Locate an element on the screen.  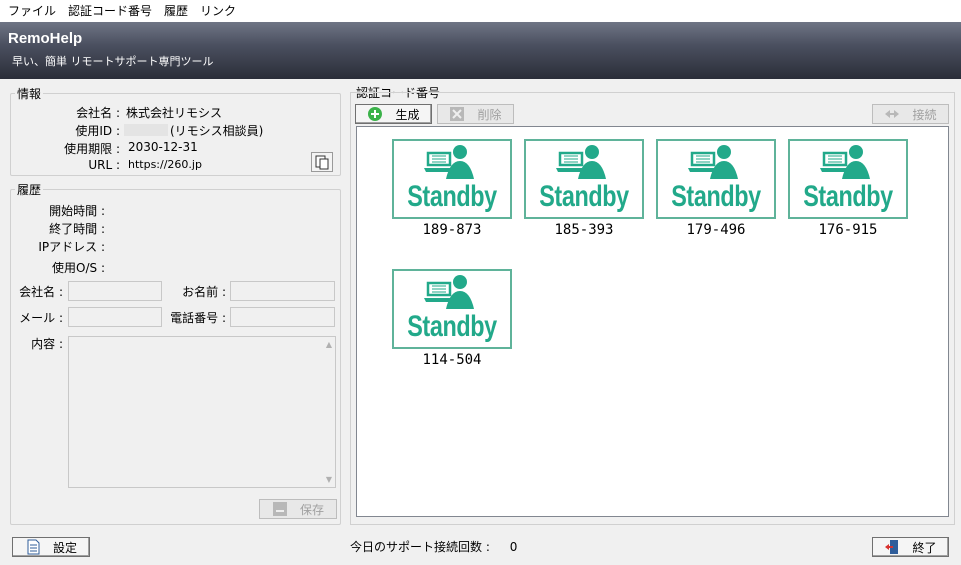
copy-url-button is located at coordinates (322, 162).